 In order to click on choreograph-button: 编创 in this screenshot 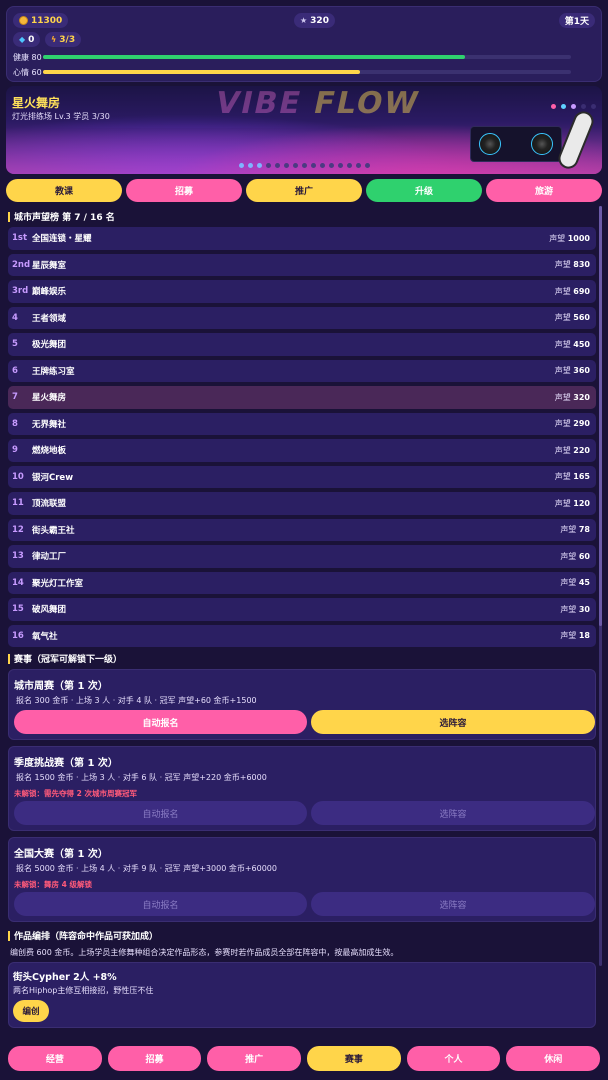, I will do `click(31, 1011)`.